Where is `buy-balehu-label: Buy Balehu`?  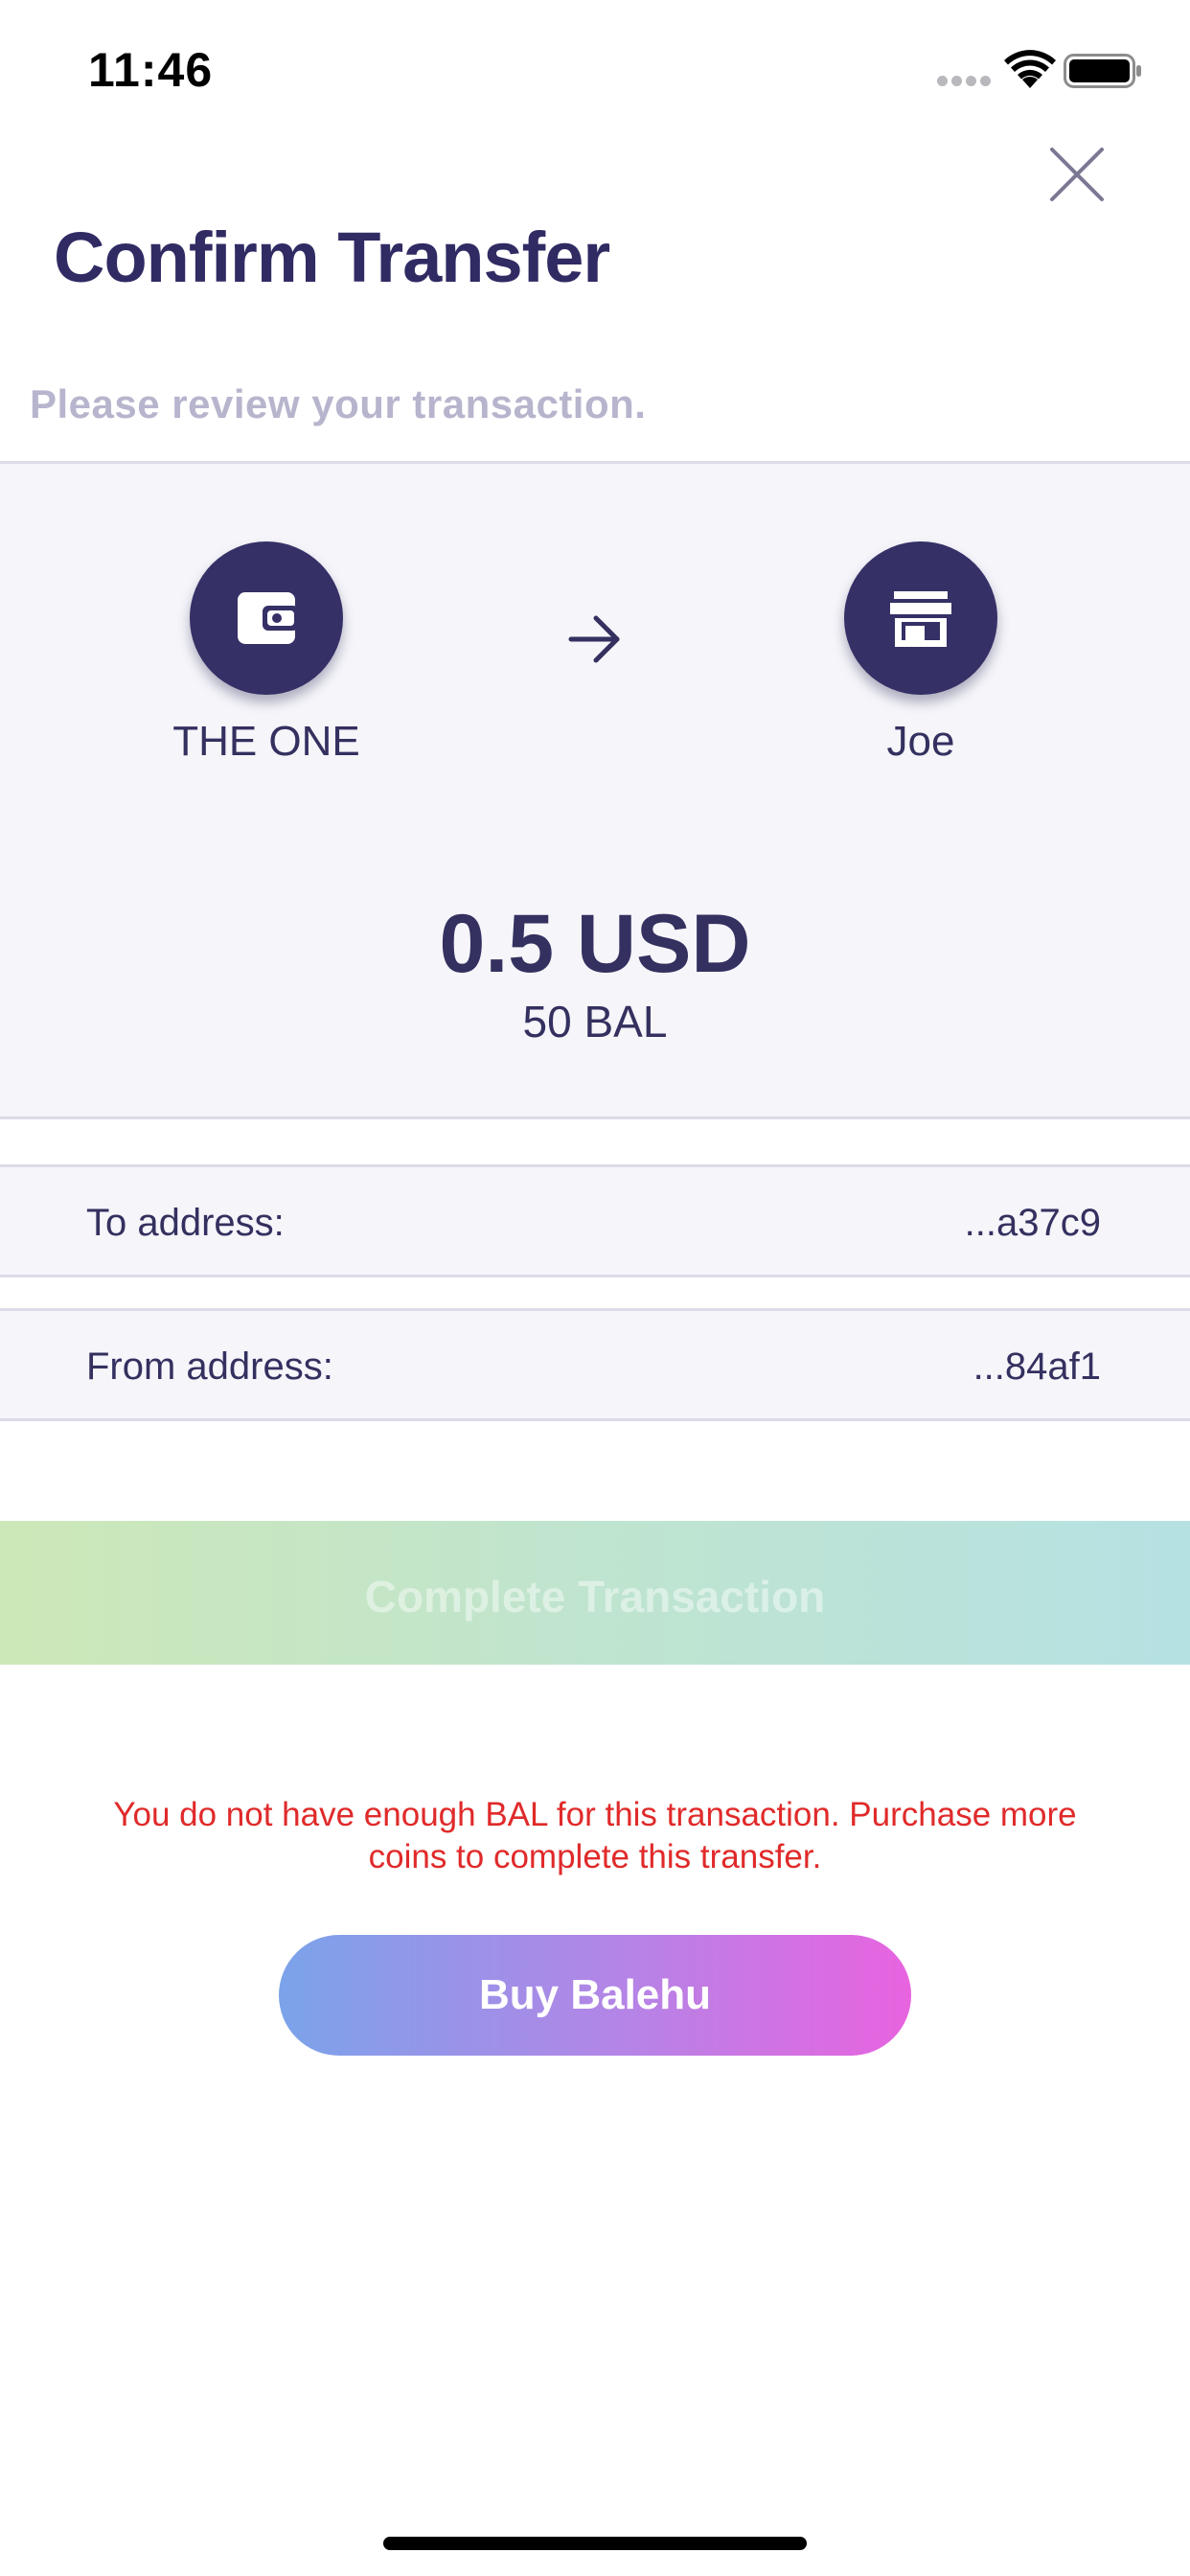 buy-balehu-label: Buy Balehu is located at coordinates (595, 1995).